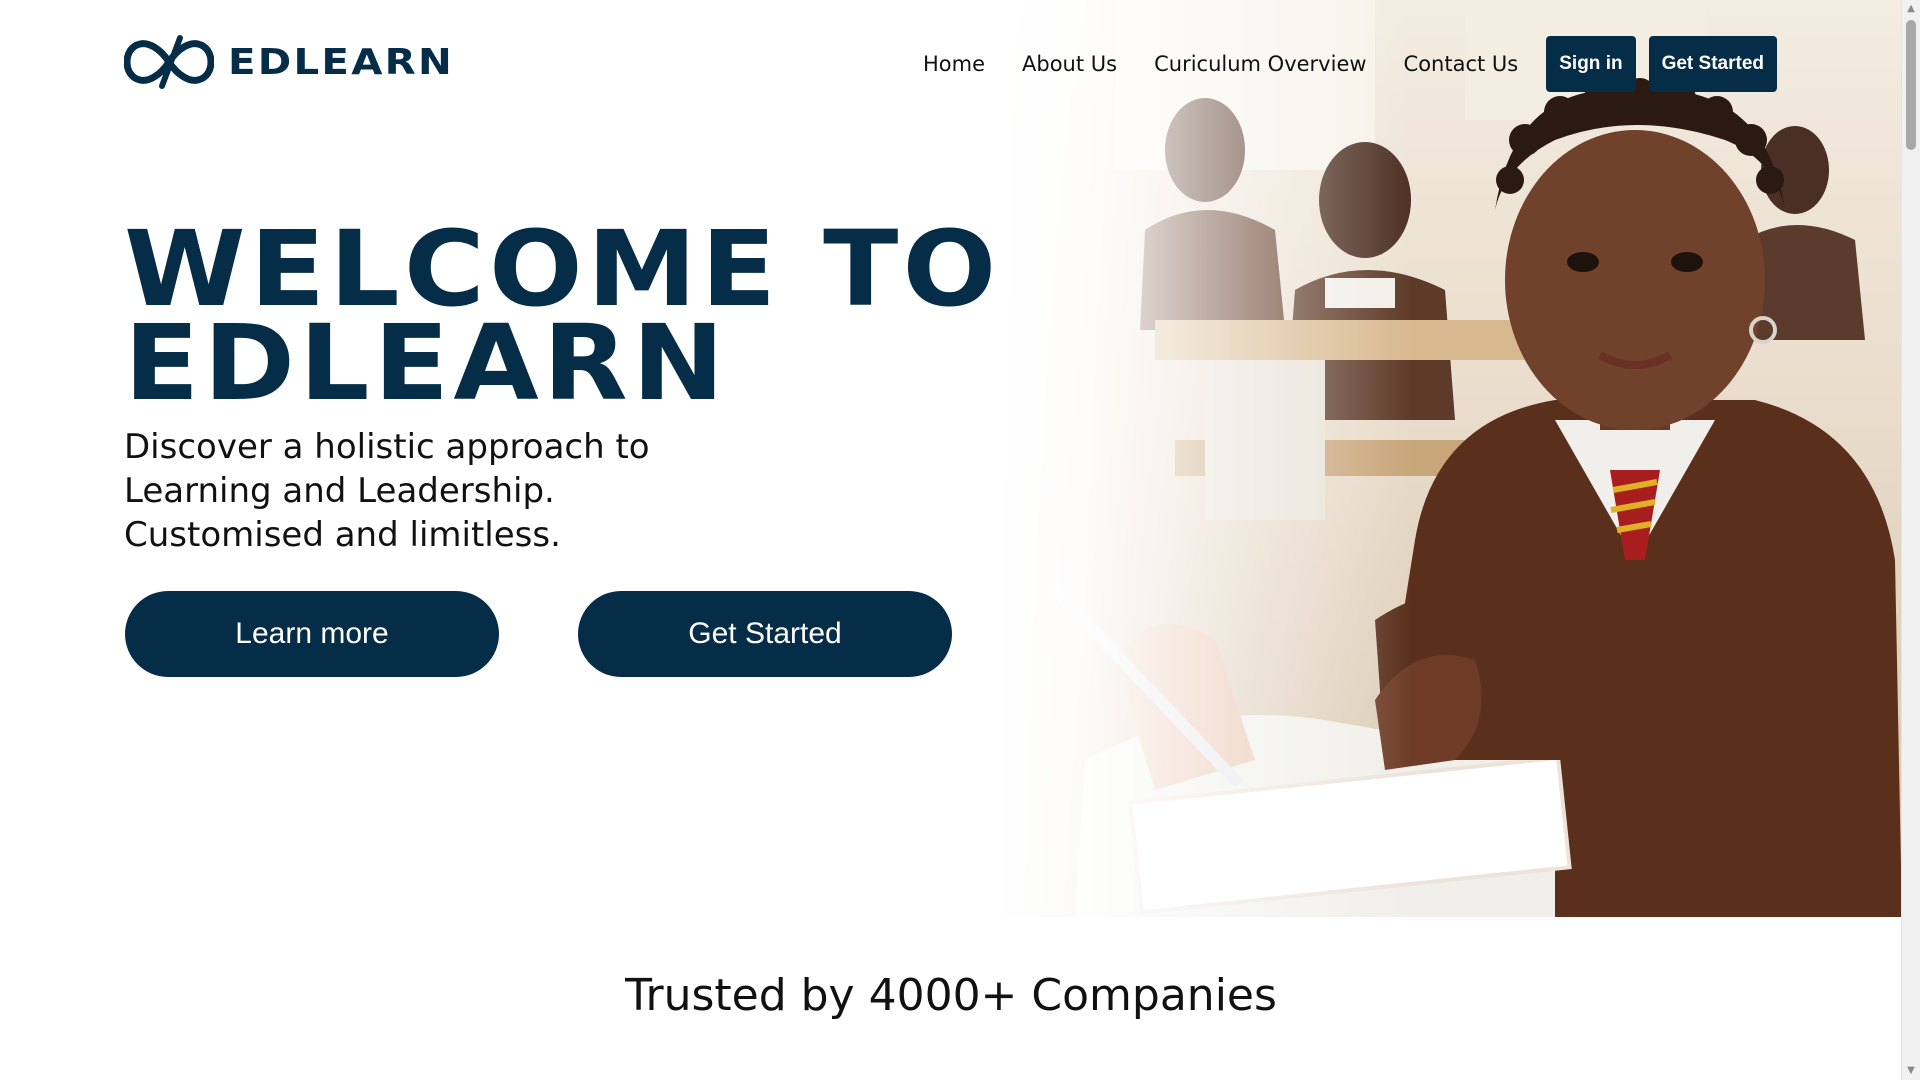 The image size is (1920, 1080). What do you see at coordinates (426, 363) in the screenshot?
I see `hero-title-line-2: EDLEARN` at bounding box center [426, 363].